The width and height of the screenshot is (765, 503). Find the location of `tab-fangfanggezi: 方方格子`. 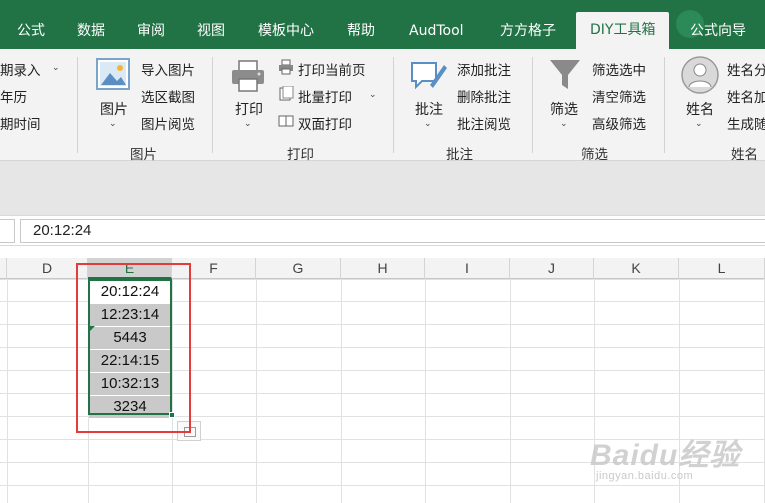

tab-fangfanggezi: 方方格子 is located at coordinates (528, 24).